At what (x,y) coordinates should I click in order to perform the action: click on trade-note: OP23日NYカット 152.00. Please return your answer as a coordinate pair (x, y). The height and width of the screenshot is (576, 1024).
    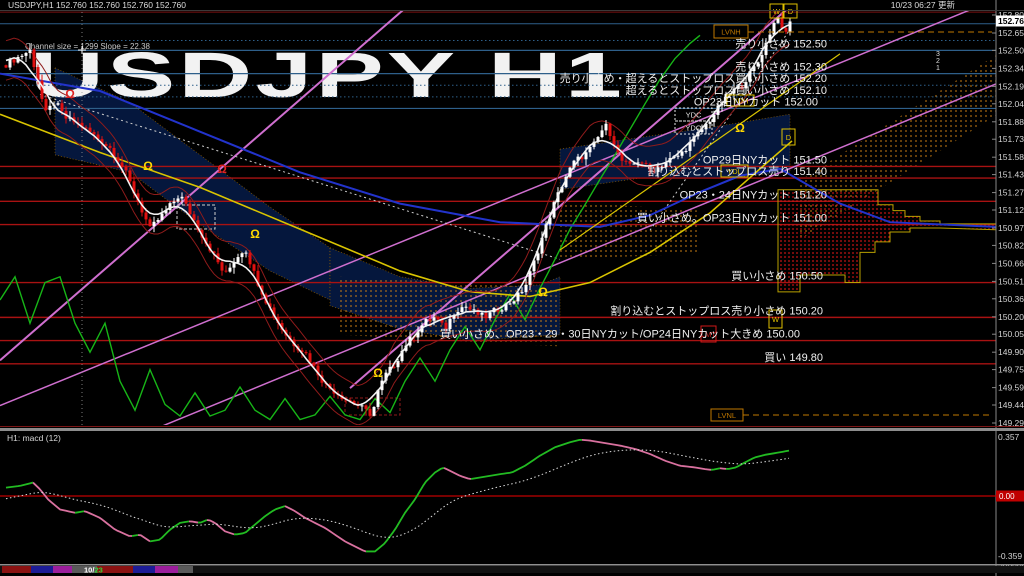
    Looking at the image, I should click on (756, 101).